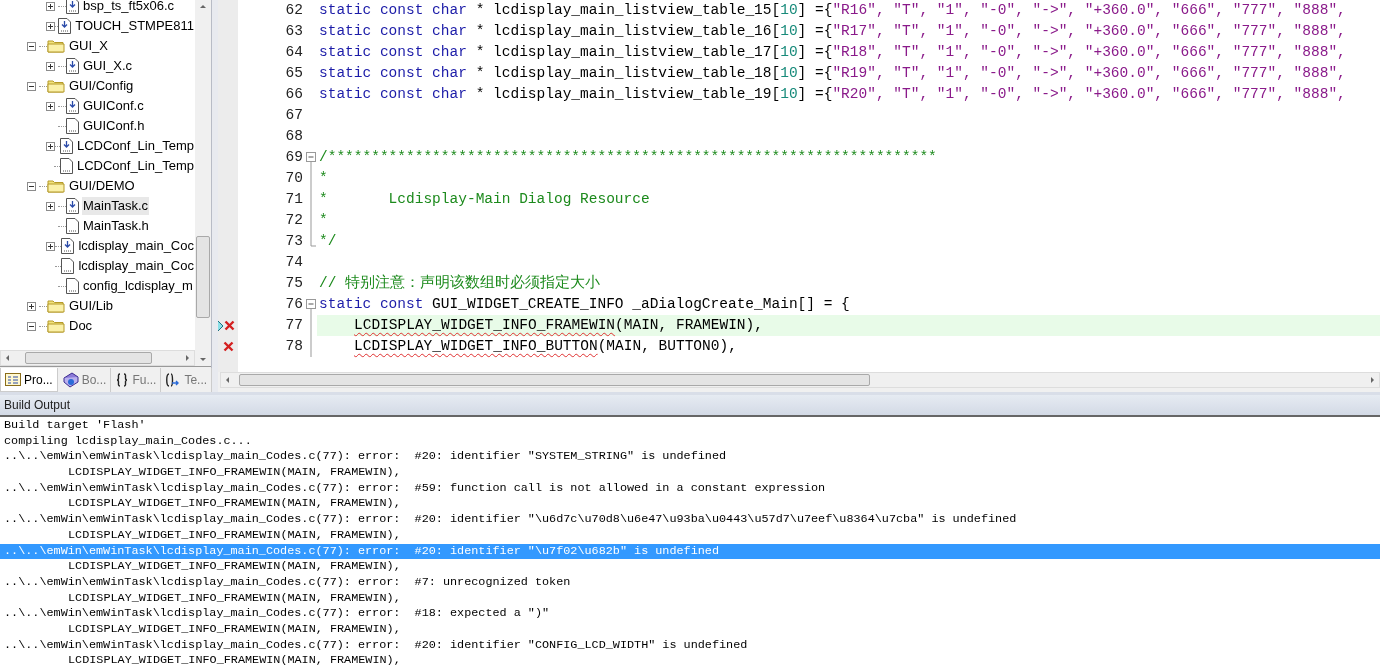 The height and width of the screenshot is (671, 1380). What do you see at coordinates (690, 614) in the screenshot?
I see `output-line: ..\..\emWin\emWinTask\lcdisplay_main_Codes.c(77): error: #18: expected a ")"` at bounding box center [690, 614].